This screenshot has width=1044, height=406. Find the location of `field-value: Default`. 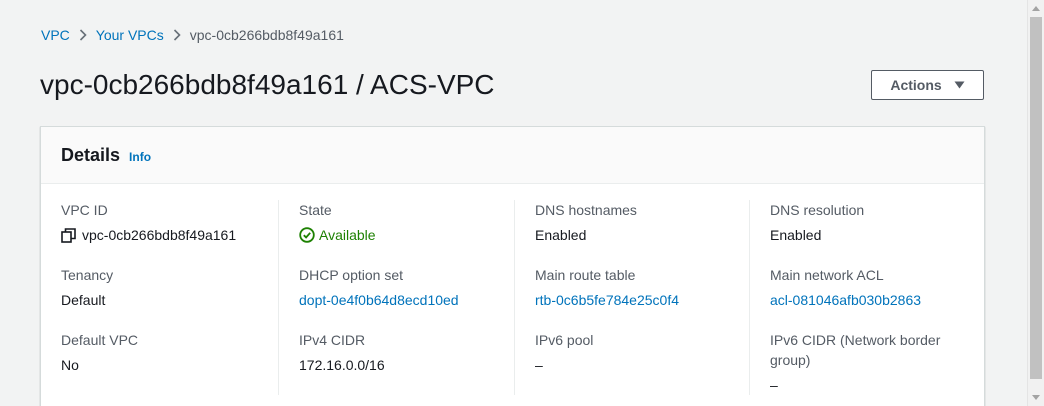

field-value: Default is located at coordinates (83, 300).